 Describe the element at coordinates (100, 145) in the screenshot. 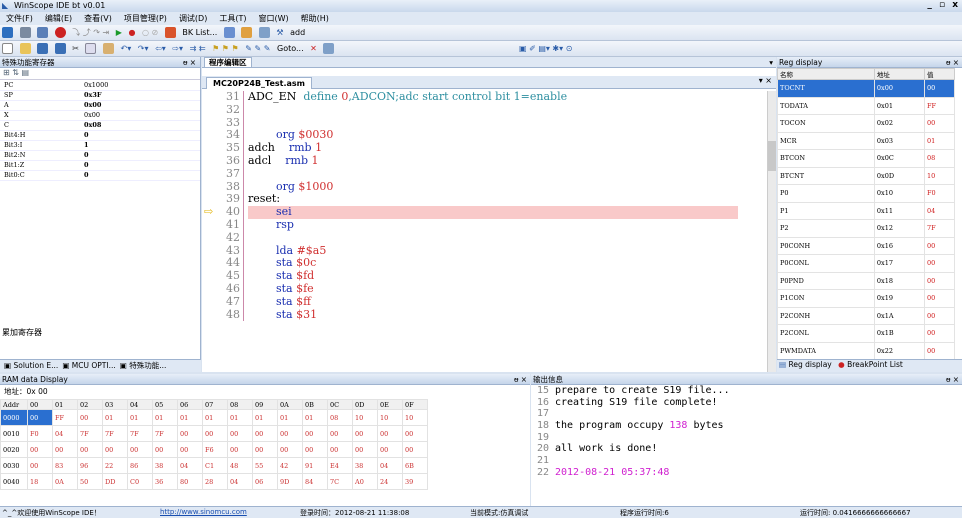

I see `register-row: Bit3:I 1` at that location.